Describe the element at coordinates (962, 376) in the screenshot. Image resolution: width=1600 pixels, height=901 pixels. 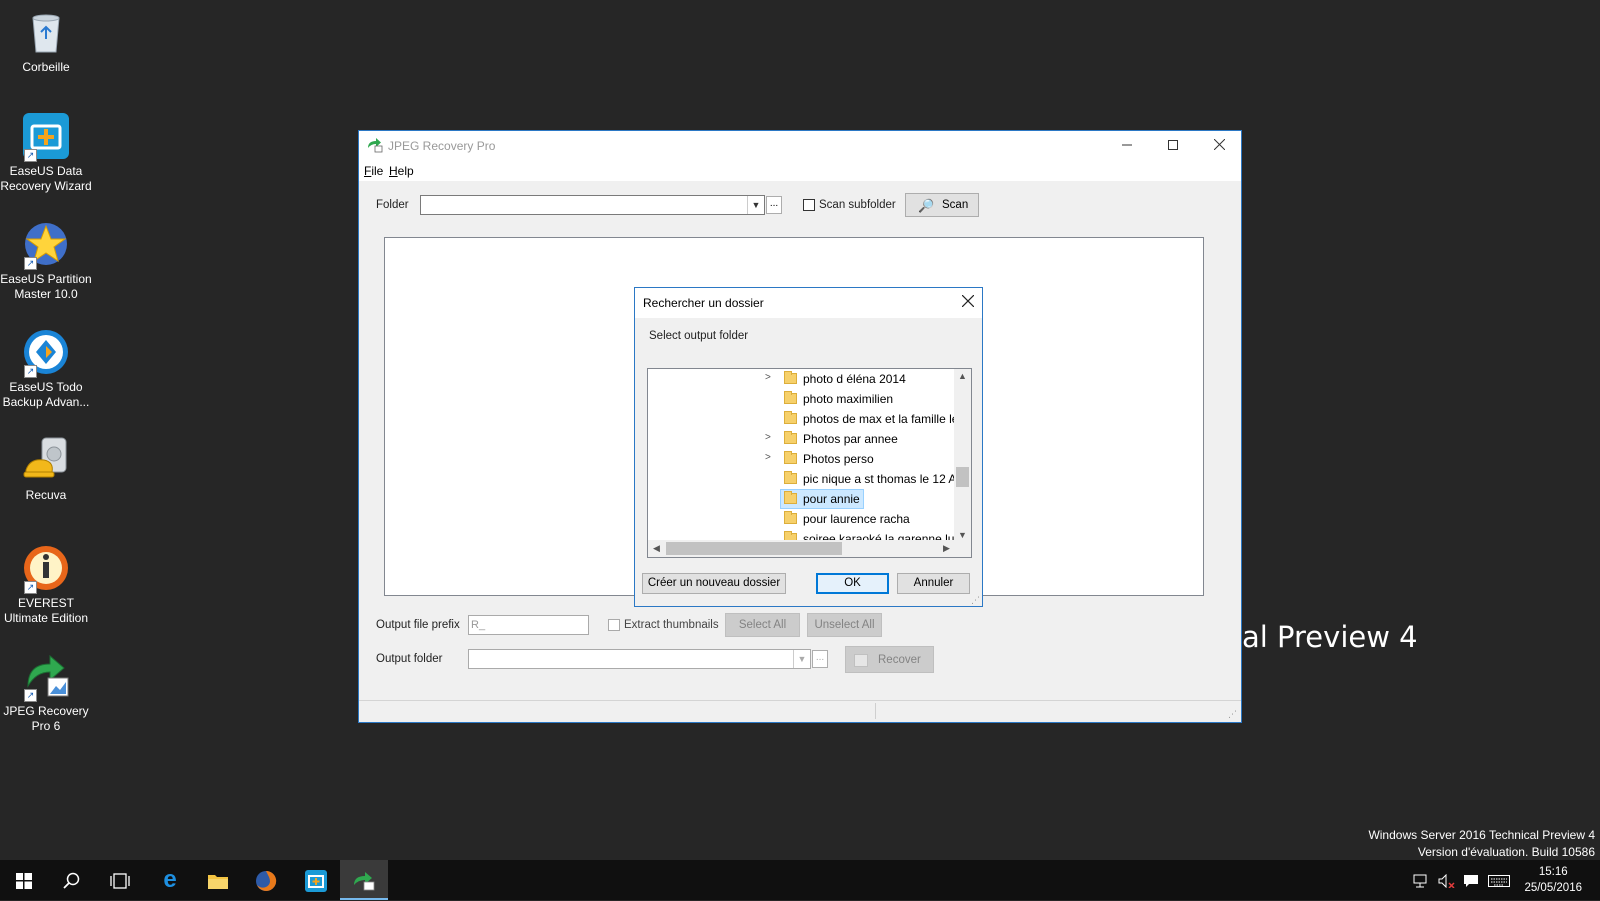
I see `scroll-up-icon: ▲` at that location.